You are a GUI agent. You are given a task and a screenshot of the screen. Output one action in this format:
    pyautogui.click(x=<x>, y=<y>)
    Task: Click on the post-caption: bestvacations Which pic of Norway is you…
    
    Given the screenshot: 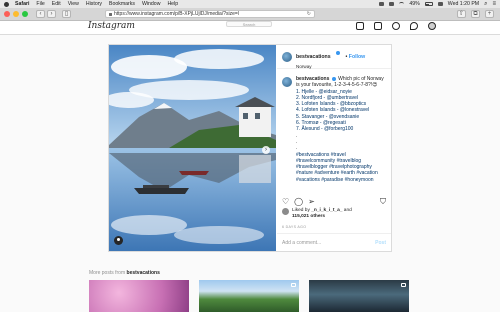 What is the action you would take?
    pyautogui.click(x=334, y=129)
    